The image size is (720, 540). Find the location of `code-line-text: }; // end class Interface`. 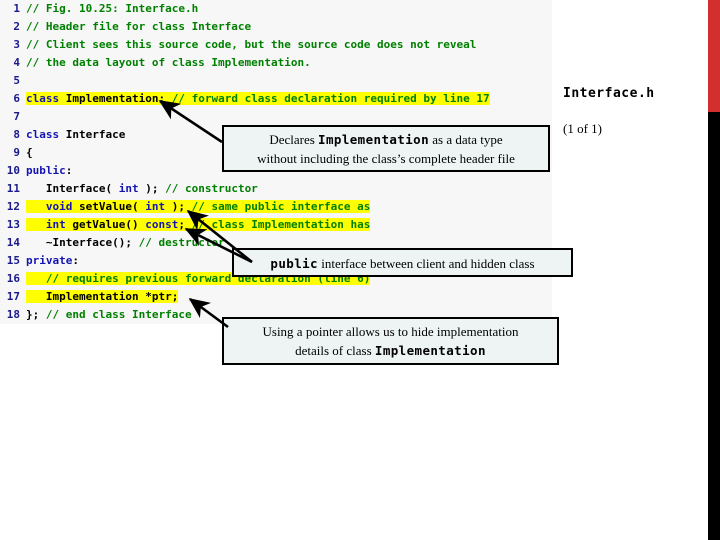

code-line-text: }; // end class Interface is located at coordinates (109, 314).